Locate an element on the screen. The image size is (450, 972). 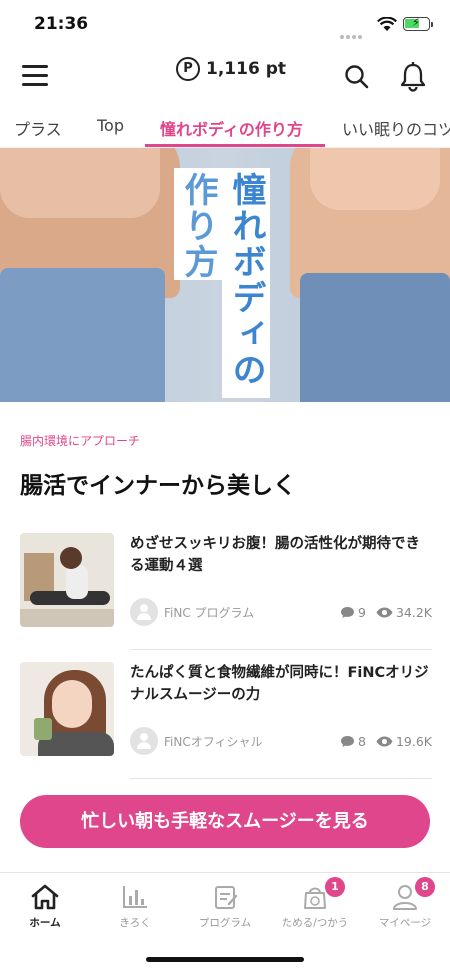
hero-jeans-left is located at coordinates (82, 335).